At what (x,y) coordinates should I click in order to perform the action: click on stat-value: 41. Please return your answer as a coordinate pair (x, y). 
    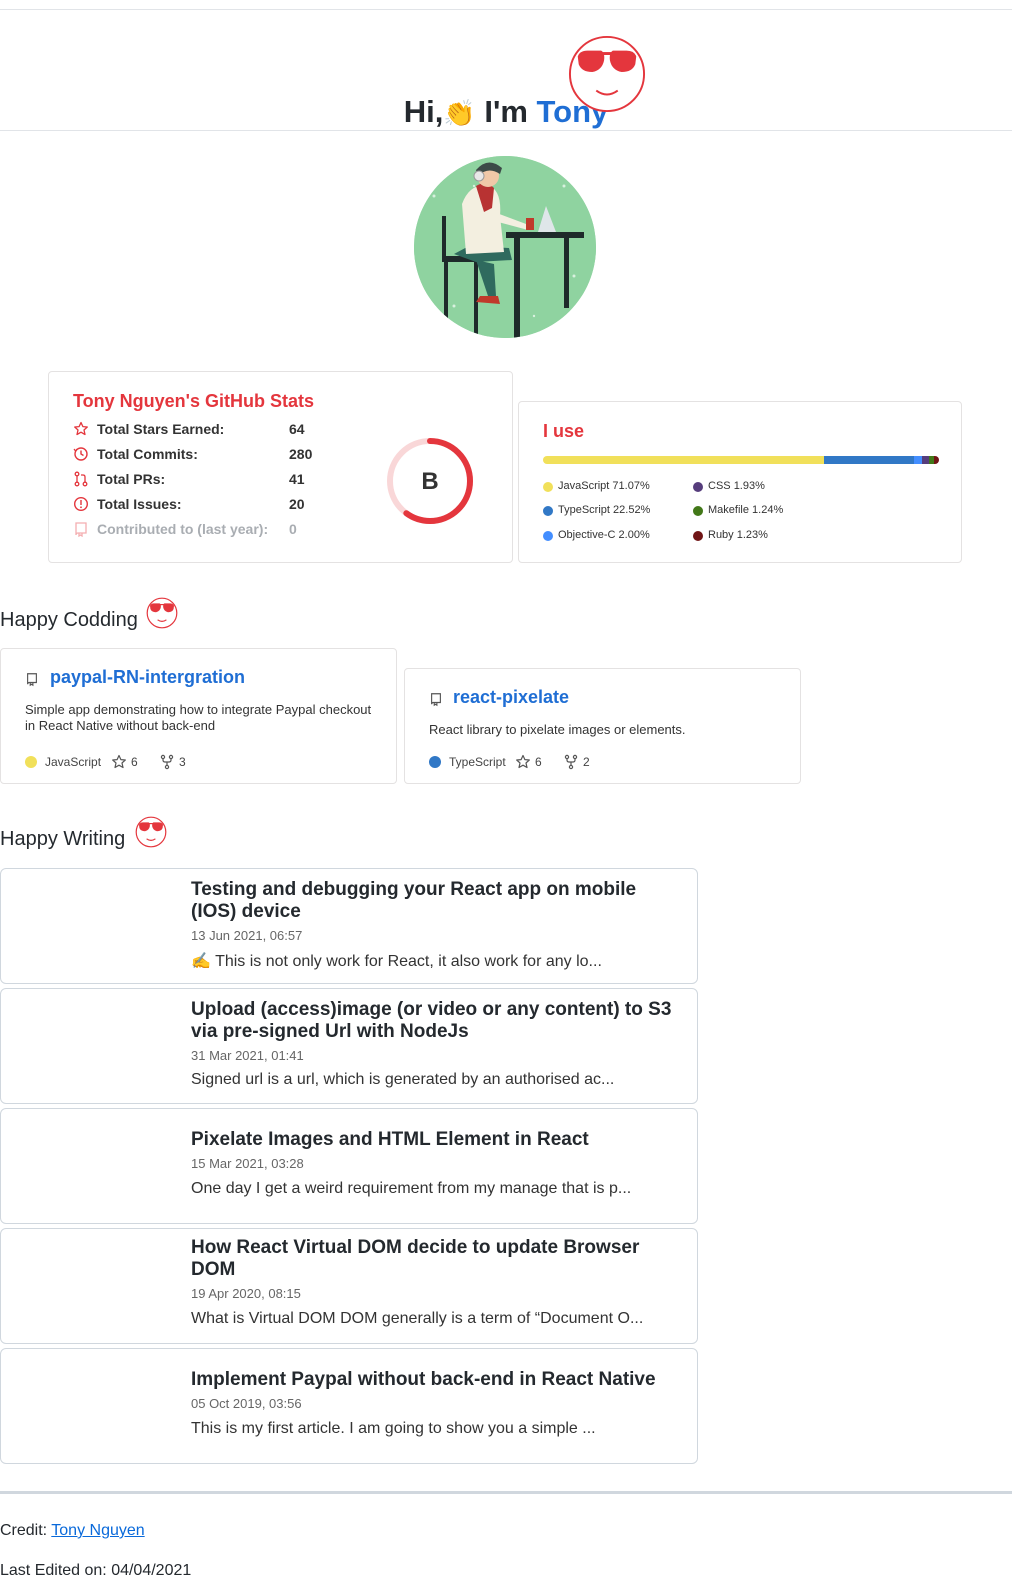
    Looking at the image, I should click on (297, 479).